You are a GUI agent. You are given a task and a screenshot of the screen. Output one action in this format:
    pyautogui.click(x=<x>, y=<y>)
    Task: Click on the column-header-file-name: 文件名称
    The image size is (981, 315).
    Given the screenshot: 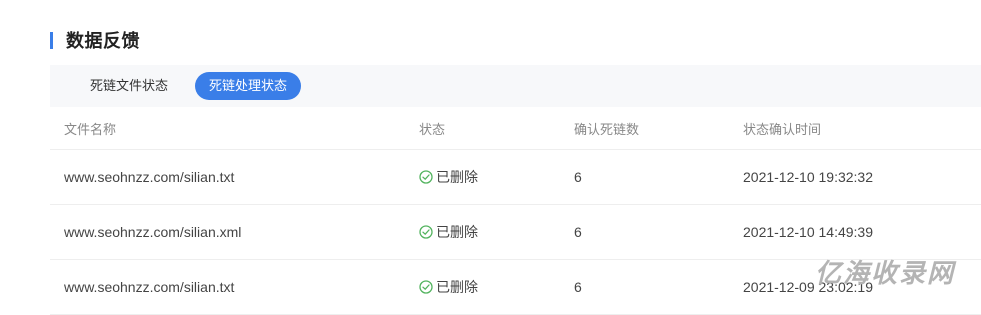 What is the action you would take?
    pyautogui.click(x=90, y=129)
    